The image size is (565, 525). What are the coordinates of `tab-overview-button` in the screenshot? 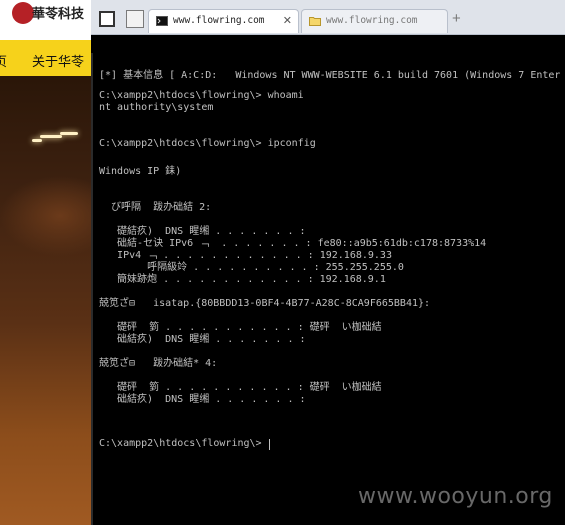 It's located at (135, 19).